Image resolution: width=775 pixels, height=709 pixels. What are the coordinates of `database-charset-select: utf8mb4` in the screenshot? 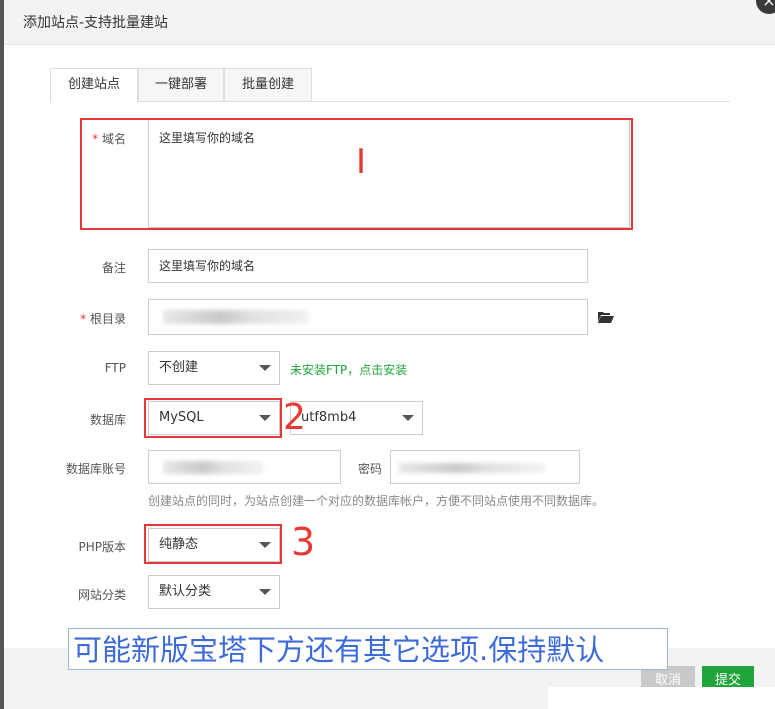 It's located at (356, 418).